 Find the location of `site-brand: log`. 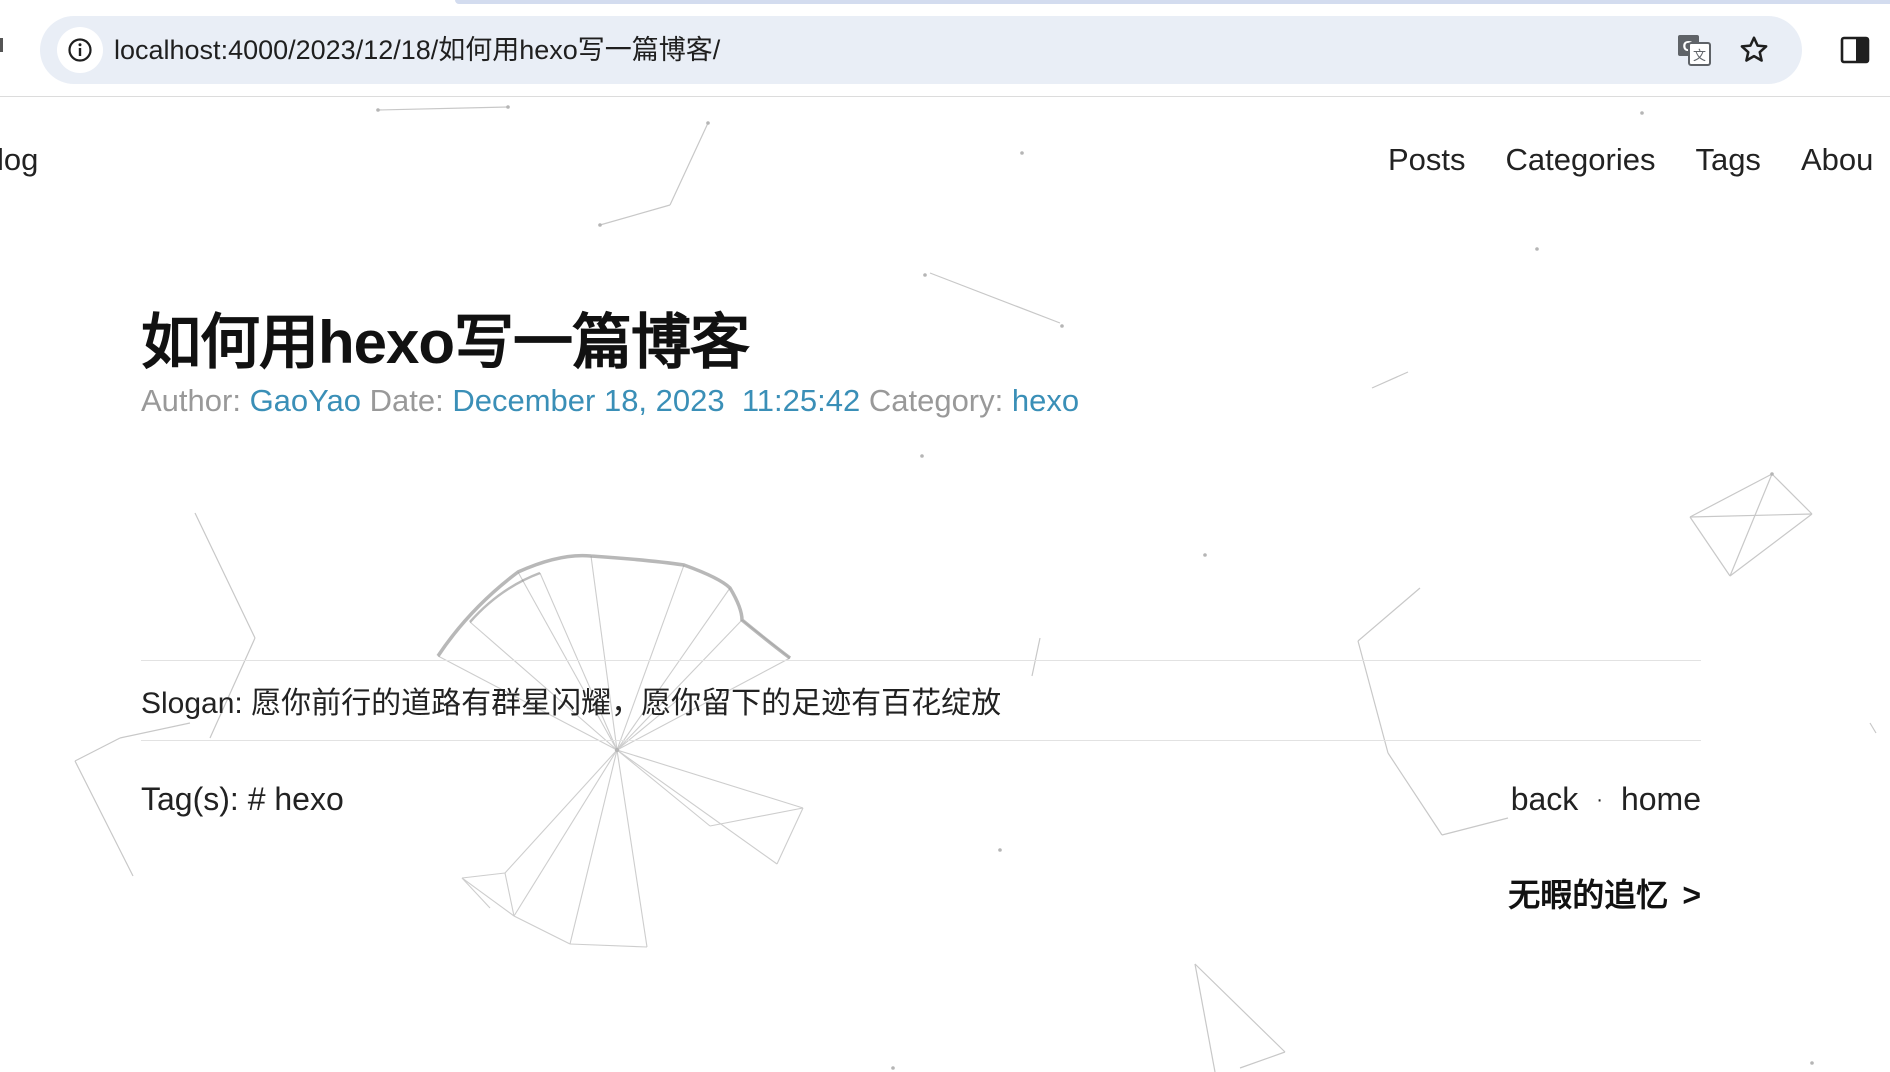

site-brand: log is located at coordinates (19, 160).